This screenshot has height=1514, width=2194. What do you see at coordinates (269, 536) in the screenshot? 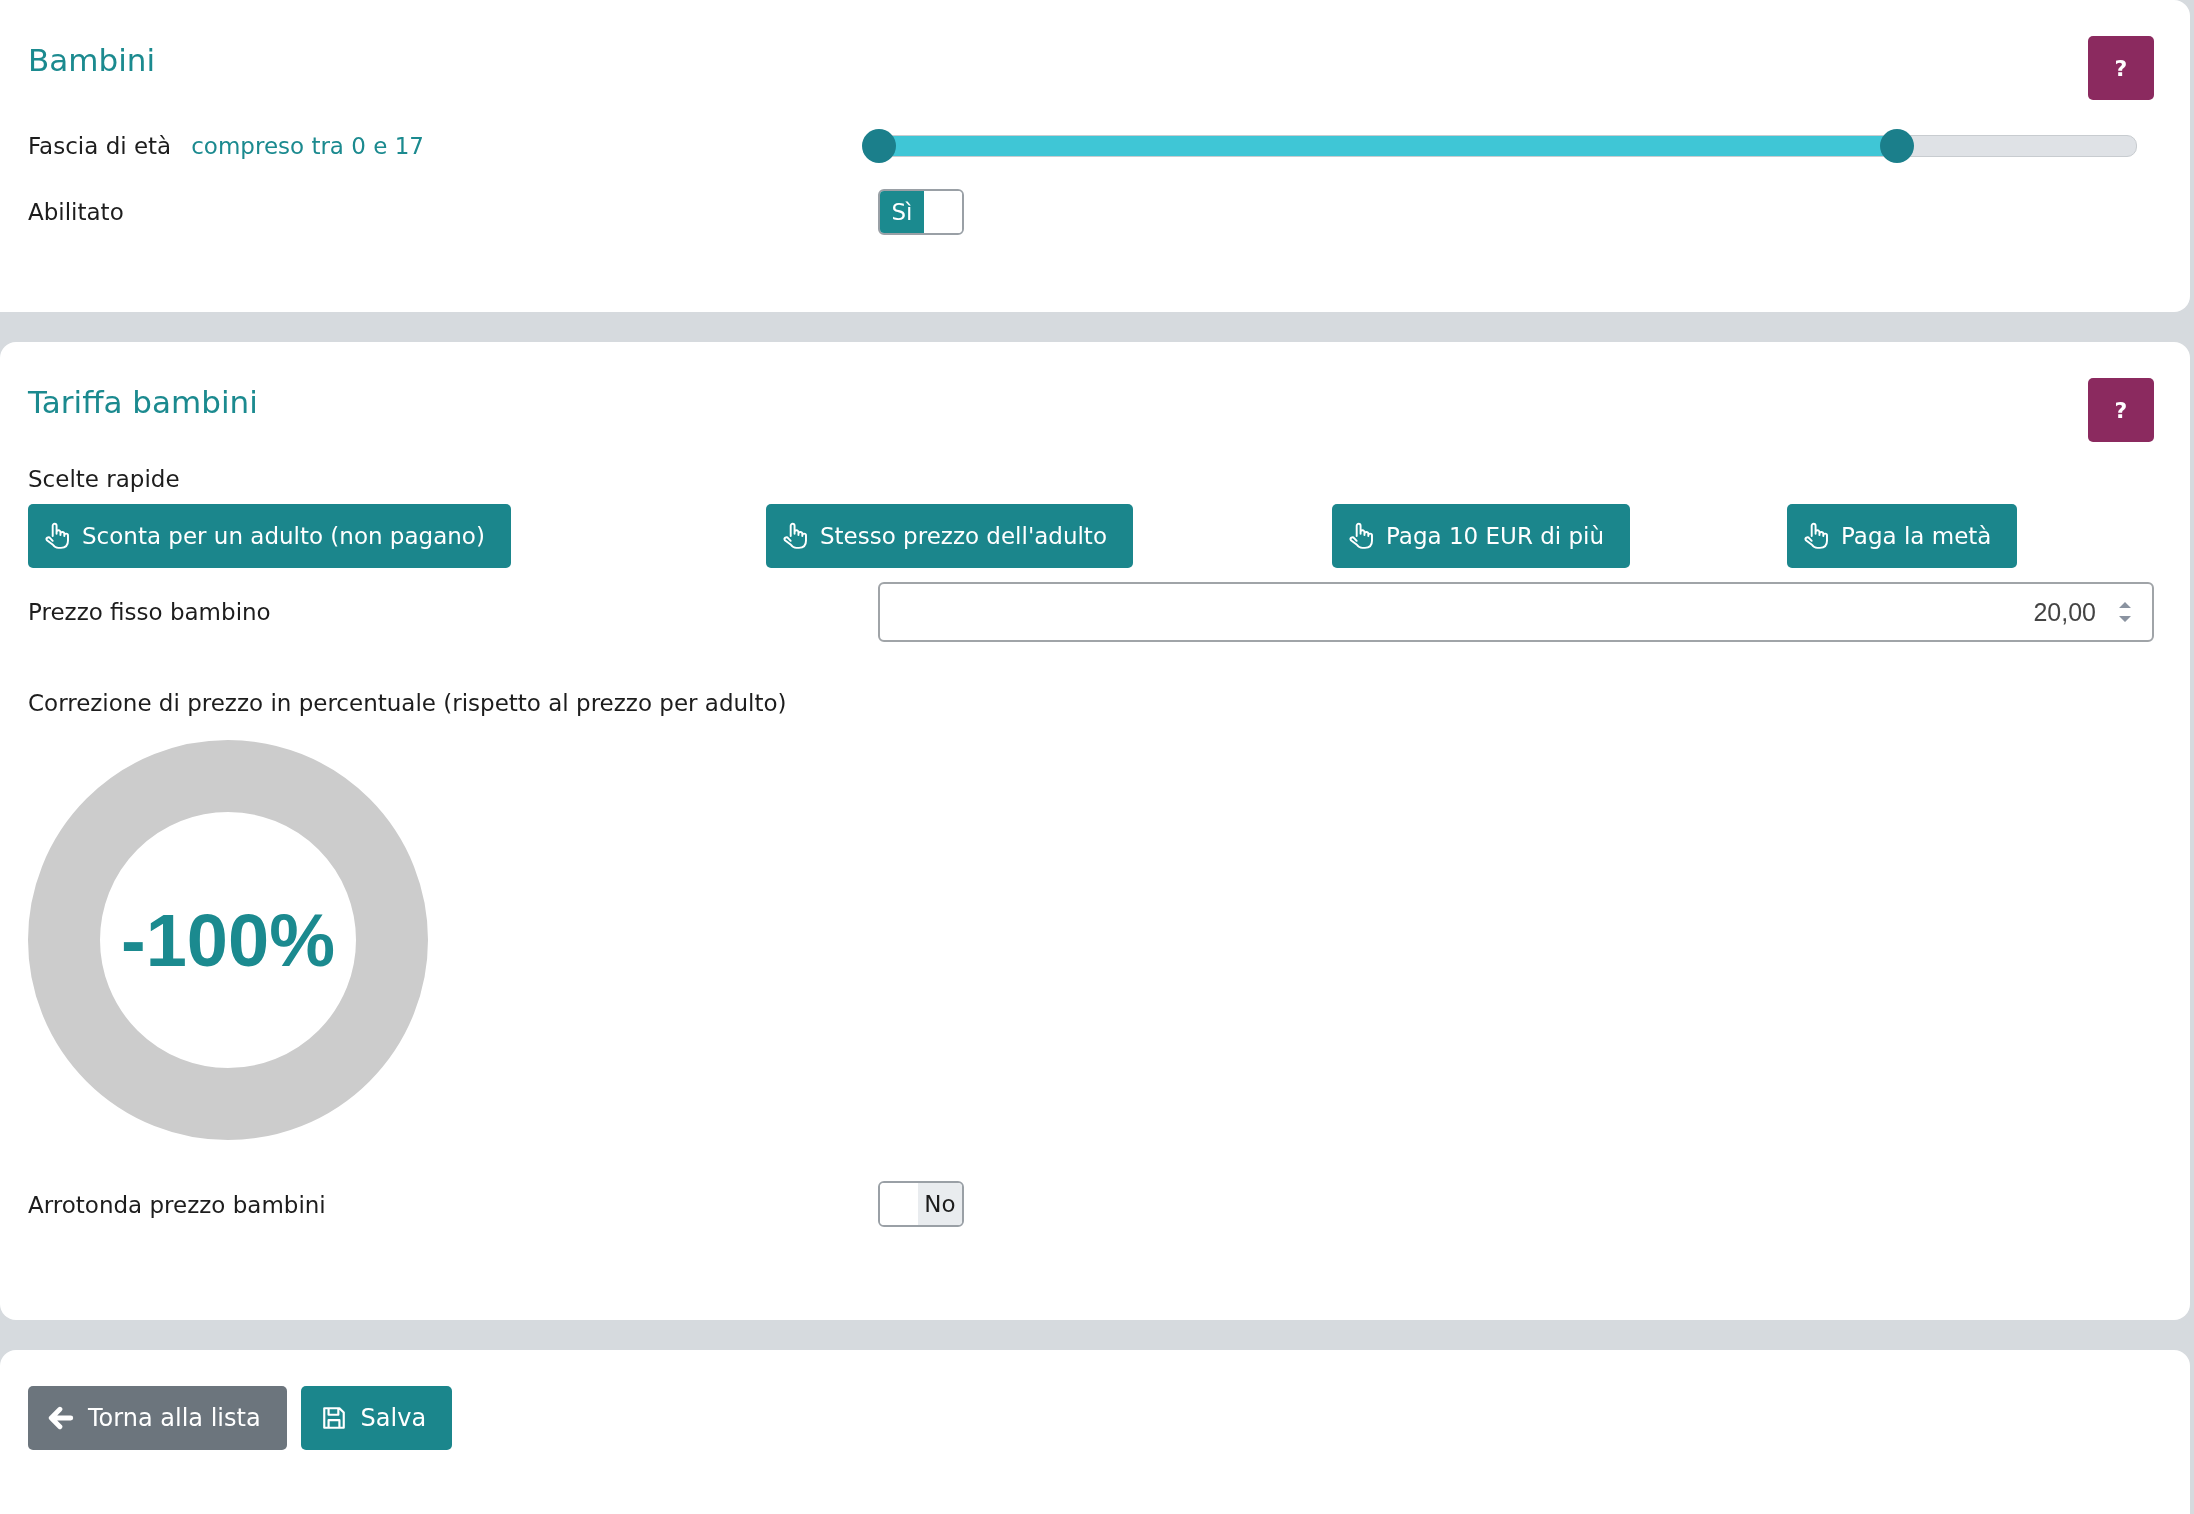
I see `quick-choice-button: Sconta per un adulto (non pagano)` at bounding box center [269, 536].